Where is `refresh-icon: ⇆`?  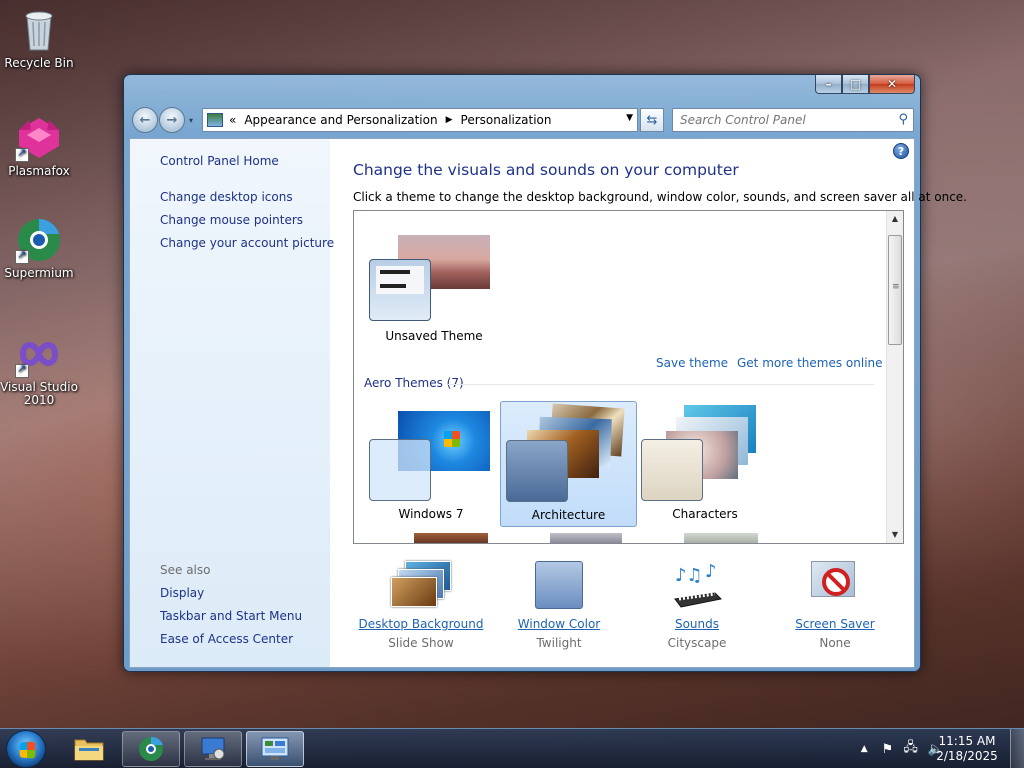
refresh-icon: ⇆ is located at coordinates (652, 120).